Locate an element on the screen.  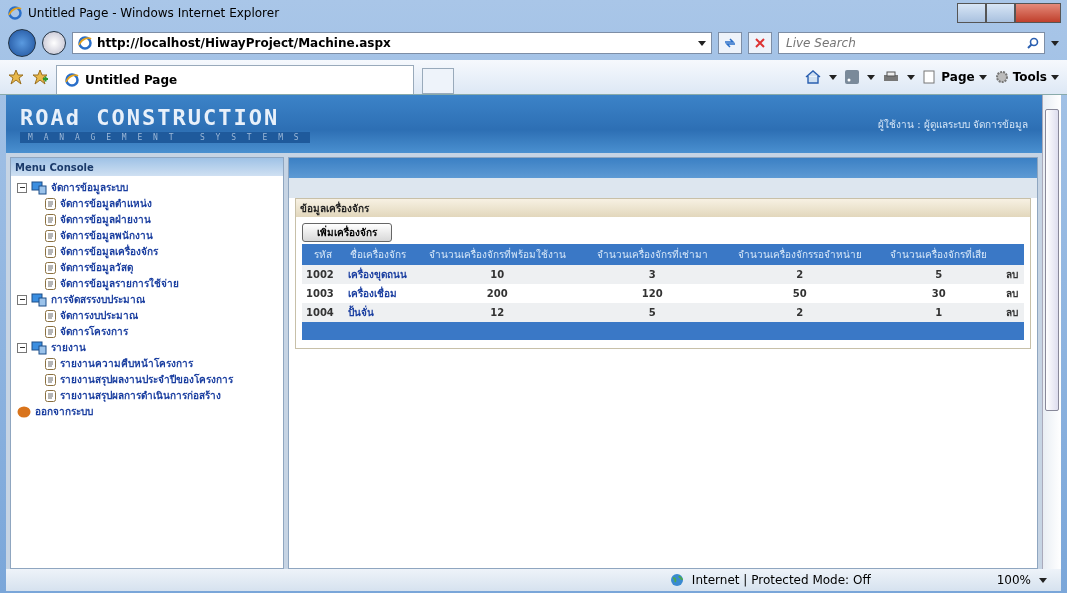
logout-link: ออกจากระบบ is located at coordinates (64, 411).